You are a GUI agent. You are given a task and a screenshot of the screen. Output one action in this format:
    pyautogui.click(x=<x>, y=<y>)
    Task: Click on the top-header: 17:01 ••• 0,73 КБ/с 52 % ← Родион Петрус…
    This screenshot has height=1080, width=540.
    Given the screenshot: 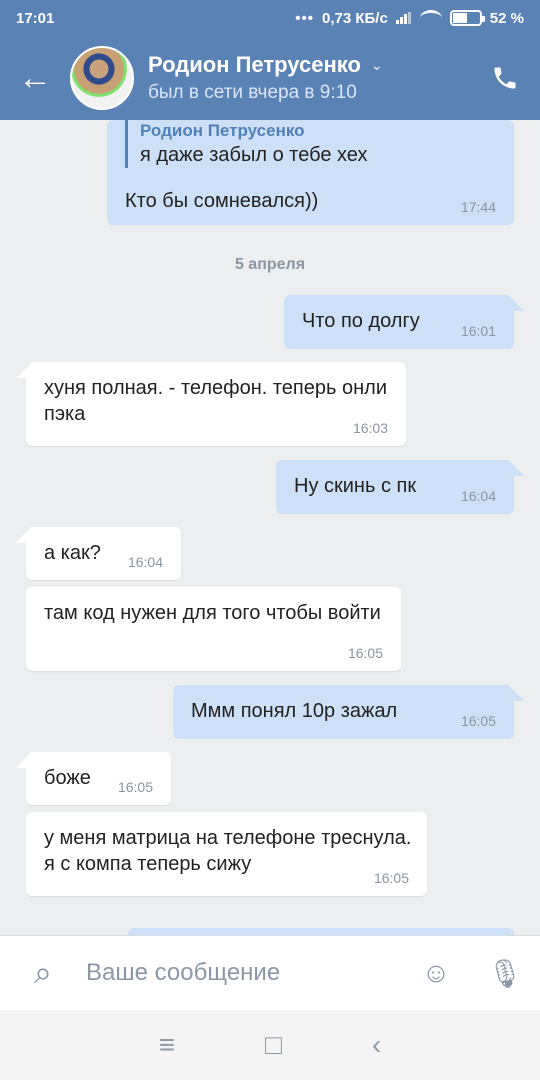 What is the action you would take?
    pyautogui.click(x=270, y=60)
    